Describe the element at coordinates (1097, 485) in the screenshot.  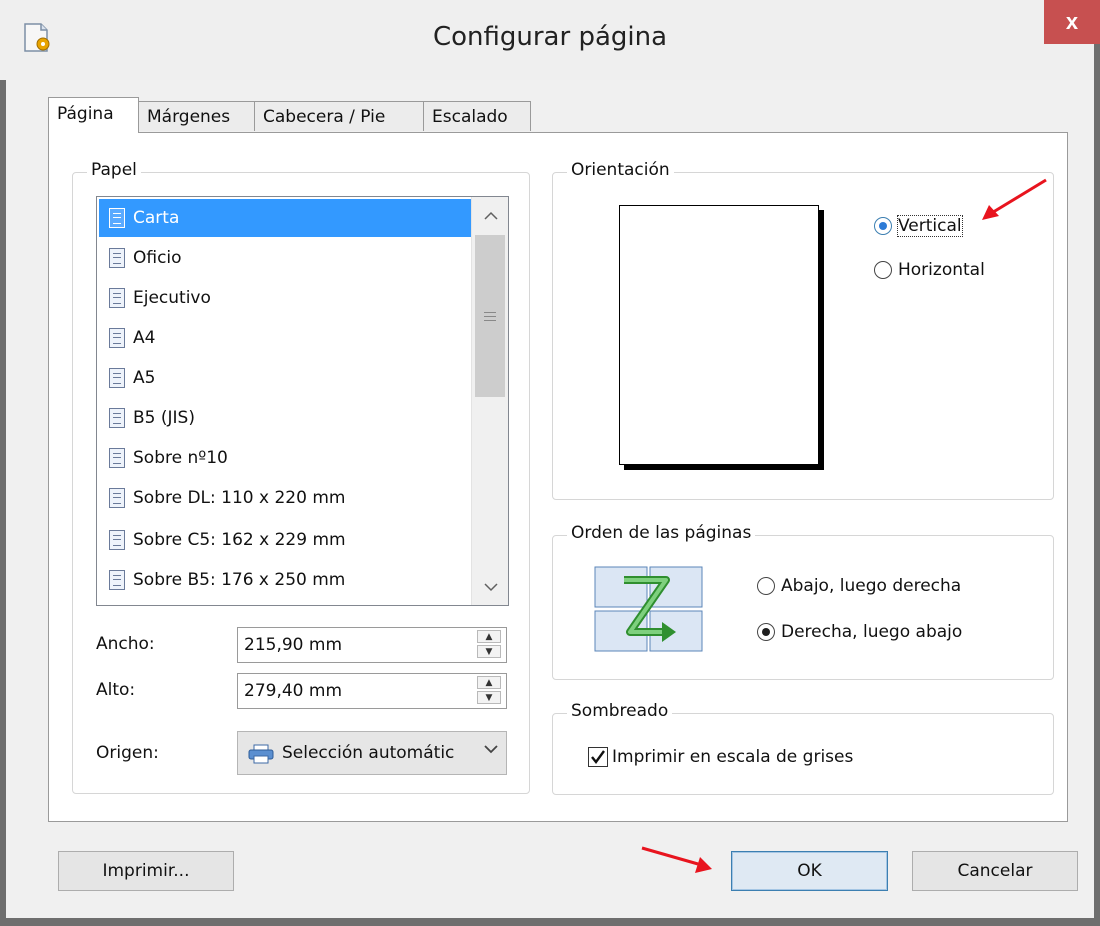
I see `window-right-border` at that location.